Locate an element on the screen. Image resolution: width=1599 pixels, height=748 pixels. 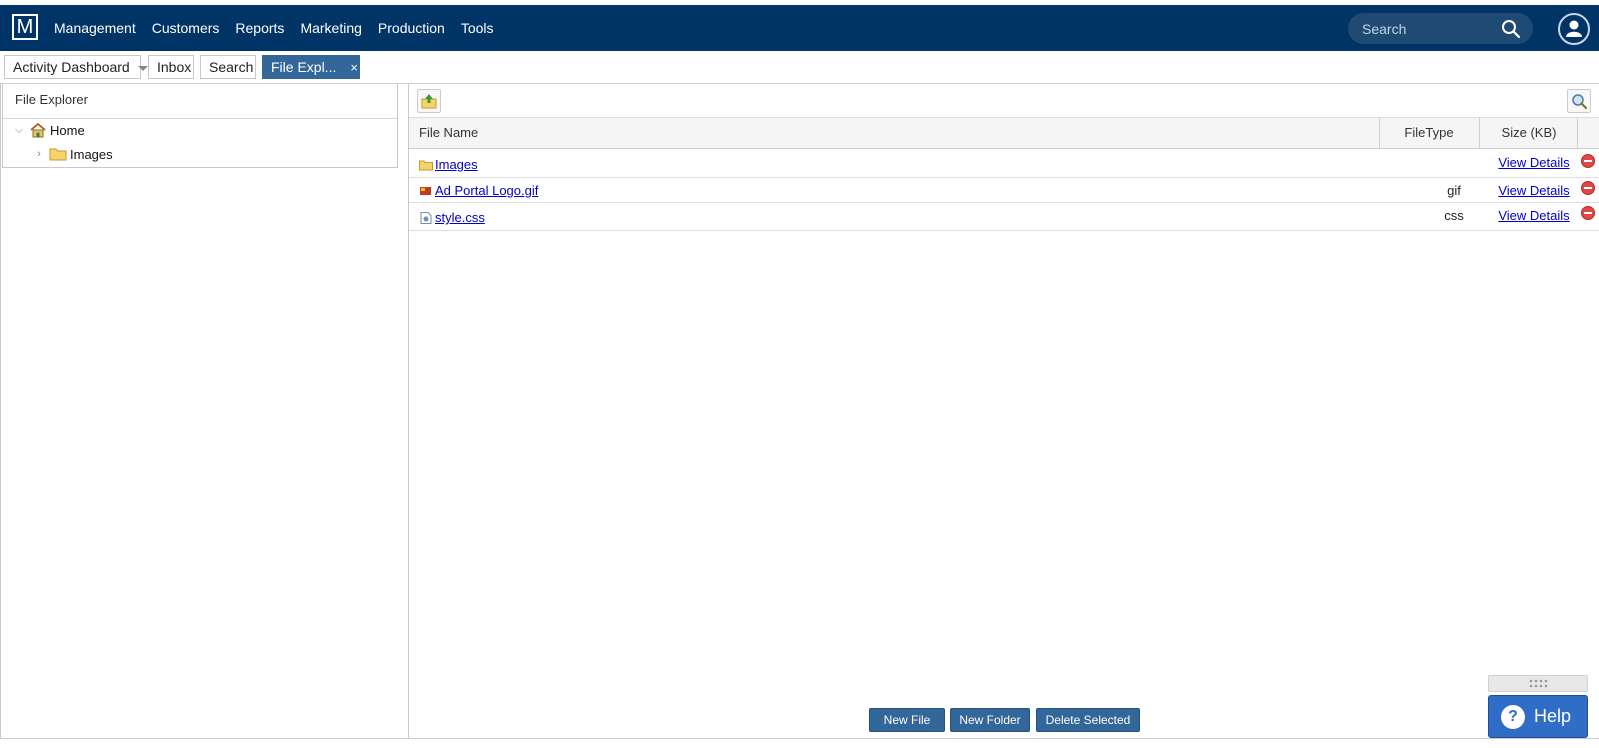
tab-label: Activity Dashboard is located at coordinates (71, 67).